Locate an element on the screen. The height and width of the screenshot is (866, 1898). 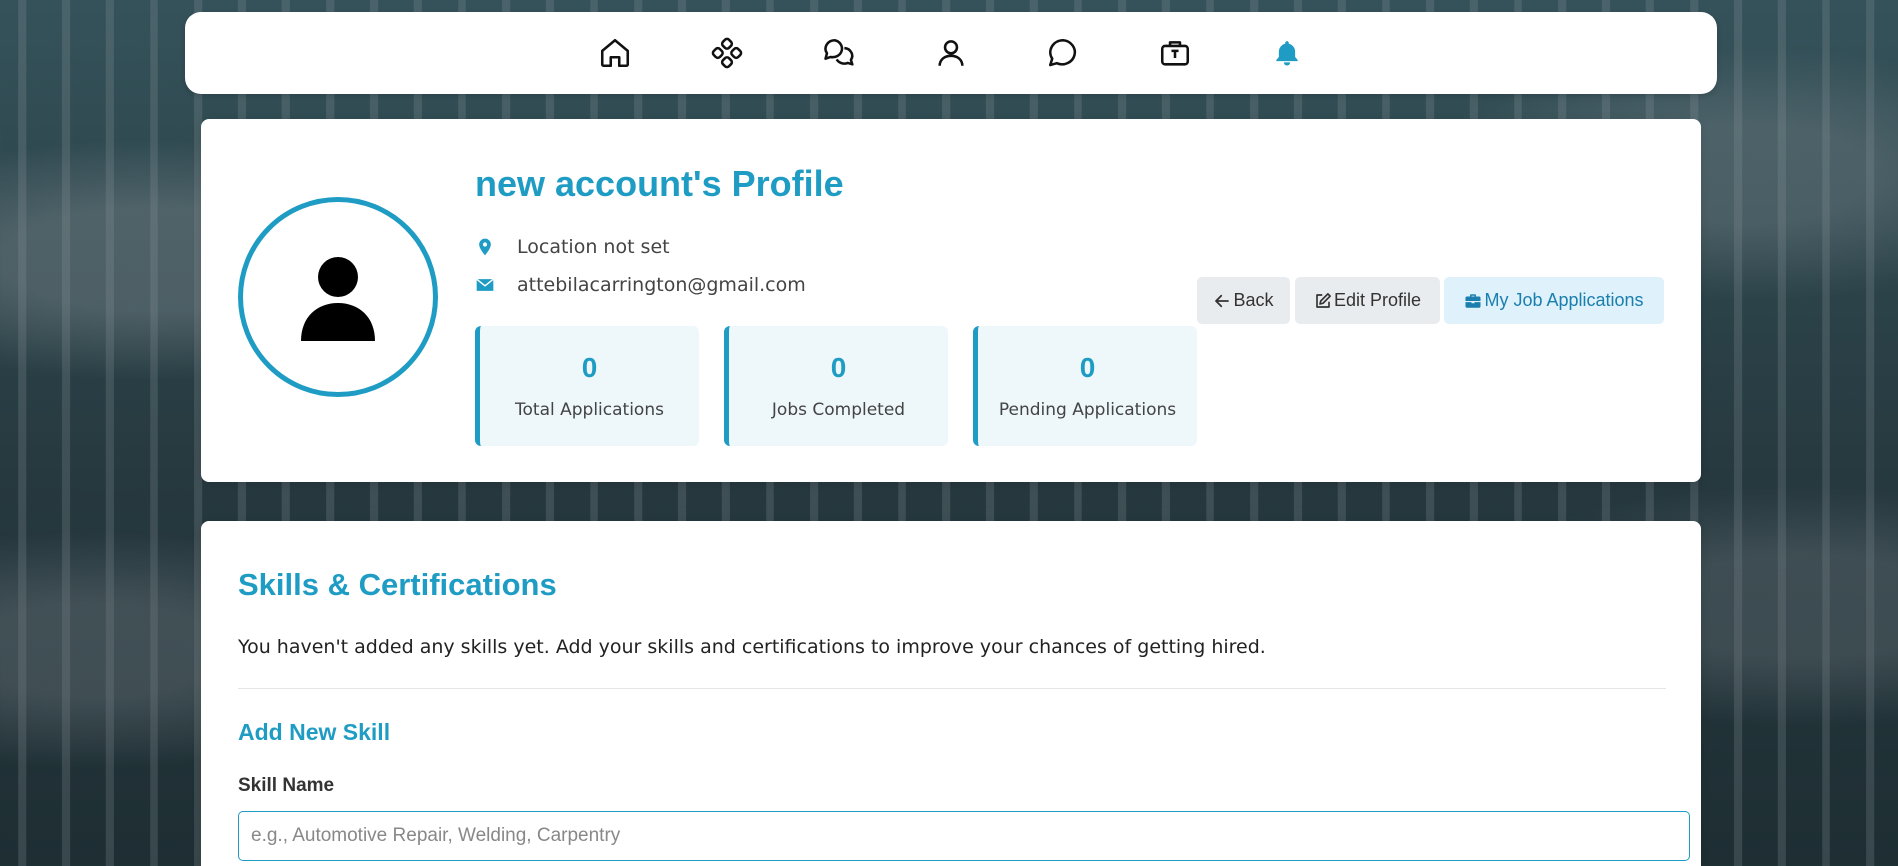
apps-nav-button is located at coordinates (727, 53).